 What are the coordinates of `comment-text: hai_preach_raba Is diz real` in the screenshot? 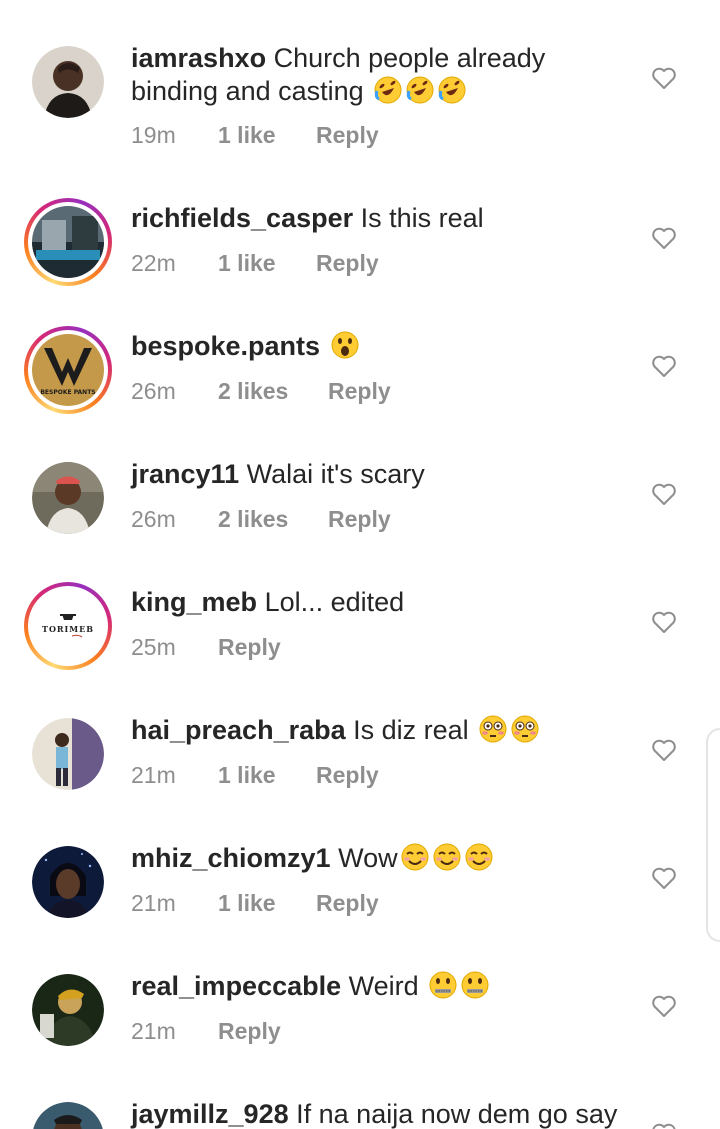 It's located at (381, 730).